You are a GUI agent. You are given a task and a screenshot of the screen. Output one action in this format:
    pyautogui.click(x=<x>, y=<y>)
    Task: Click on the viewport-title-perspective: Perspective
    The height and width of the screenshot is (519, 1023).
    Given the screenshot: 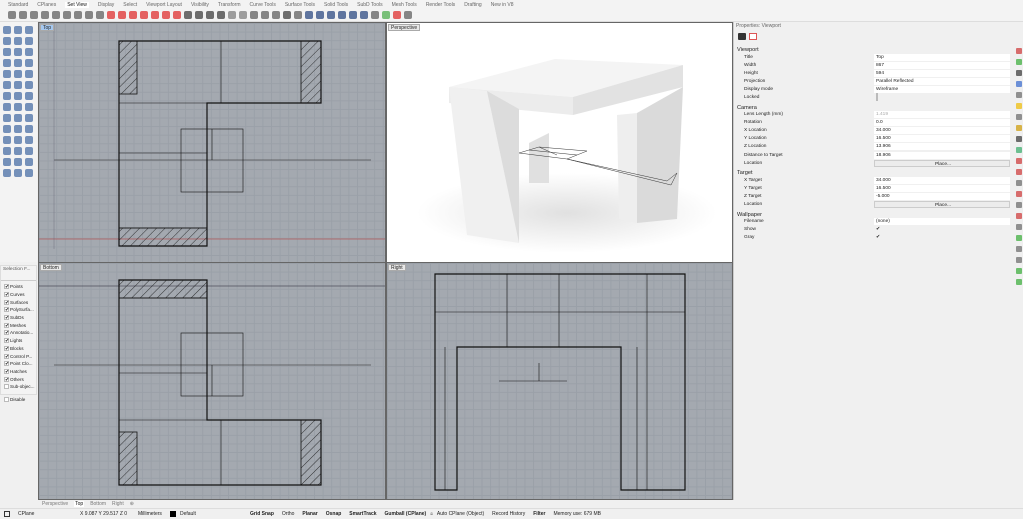 What is the action you would take?
    pyautogui.click(x=404, y=27)
    